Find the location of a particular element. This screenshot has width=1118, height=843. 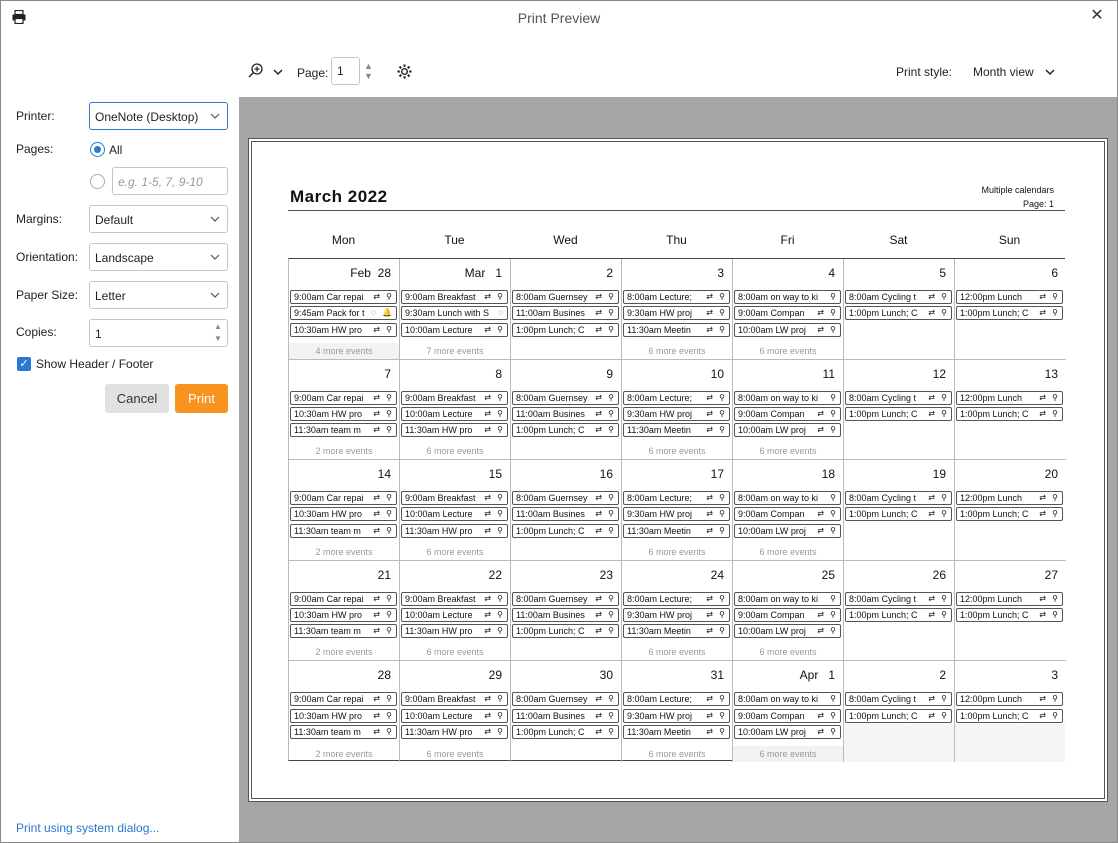

event-item: 8:00am on way to ki ⚲ is located at coordinates (787, 498).